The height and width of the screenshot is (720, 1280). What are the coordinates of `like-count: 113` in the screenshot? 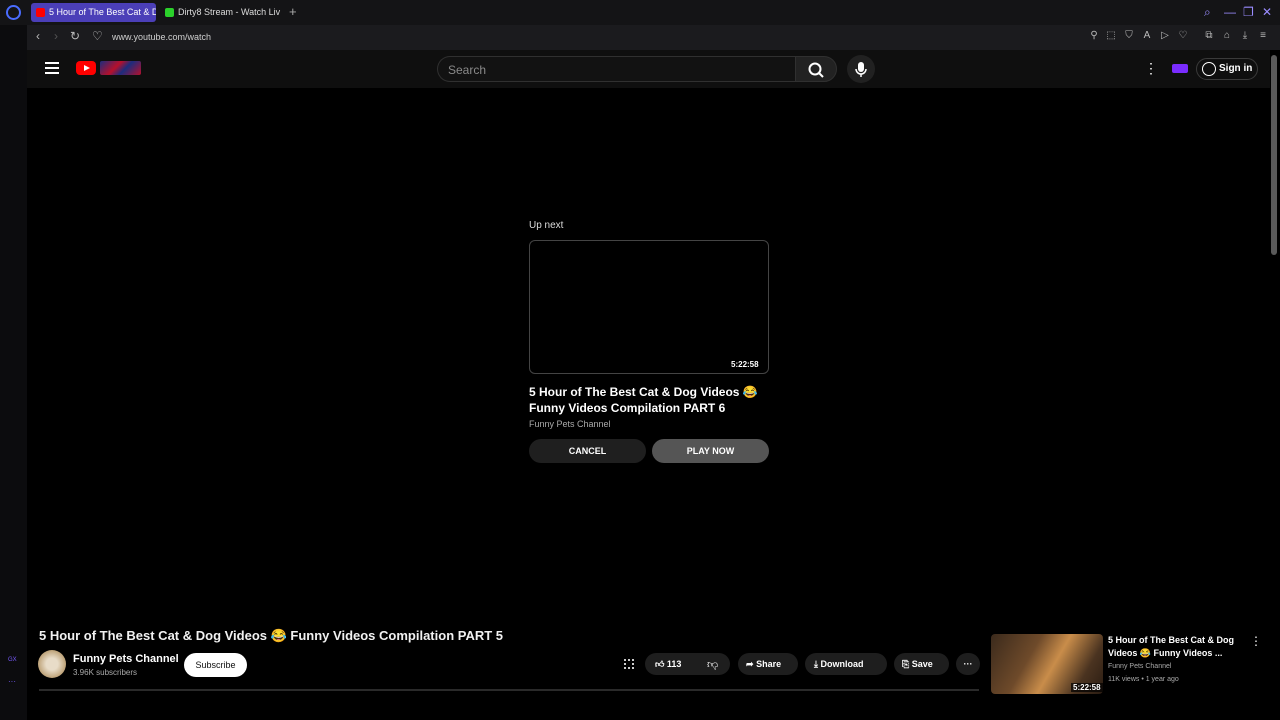 It's located at (674, 664).